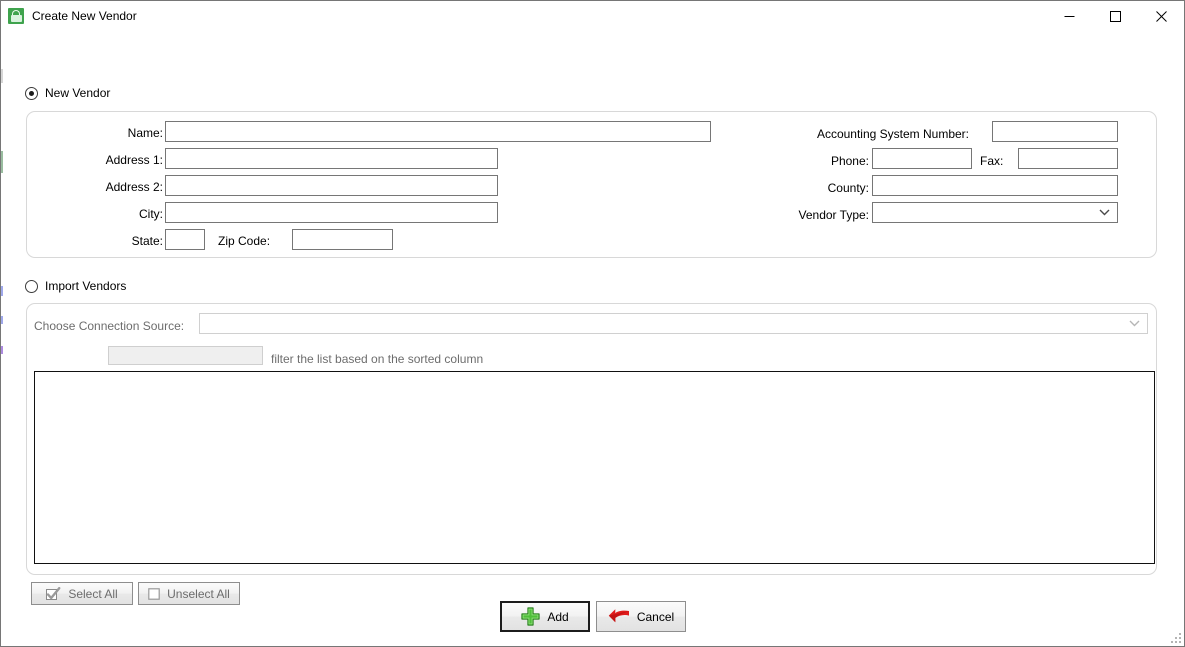 The height and width of the screenshot is (647, 1185). I want to click on maximize-button, so click(1115, 16).